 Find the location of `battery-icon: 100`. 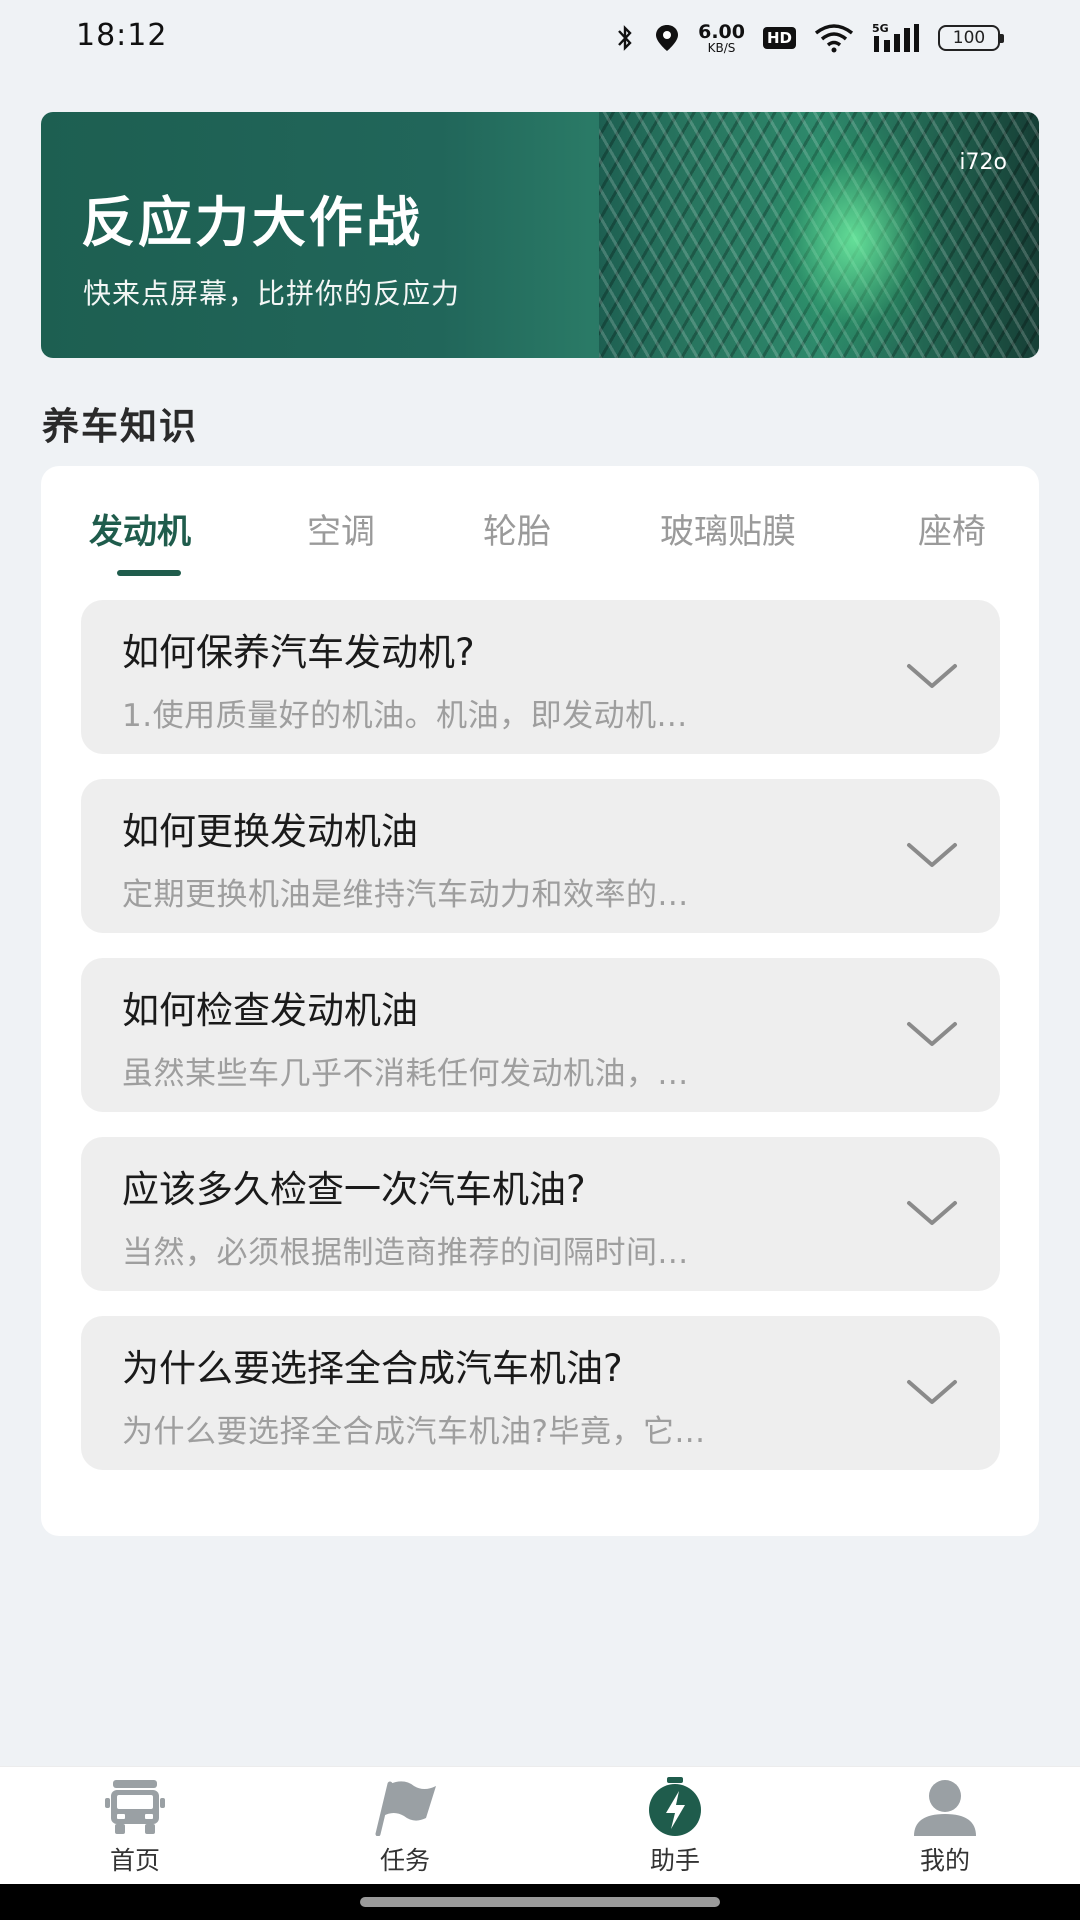

battery-icon: 100 is located at coordinates (971, 38).